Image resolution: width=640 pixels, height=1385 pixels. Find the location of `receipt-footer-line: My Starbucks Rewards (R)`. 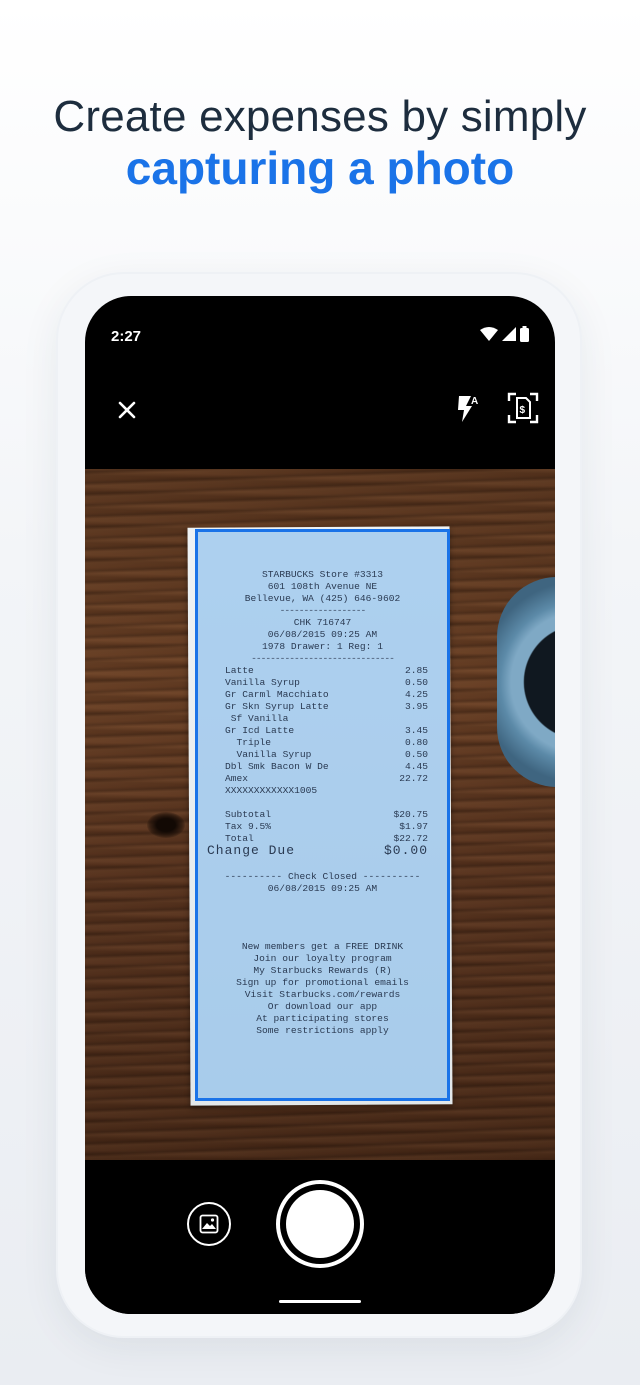

receipt-footer-line: My Starbucks Rewards (R) is located at coordinates (322, 970).